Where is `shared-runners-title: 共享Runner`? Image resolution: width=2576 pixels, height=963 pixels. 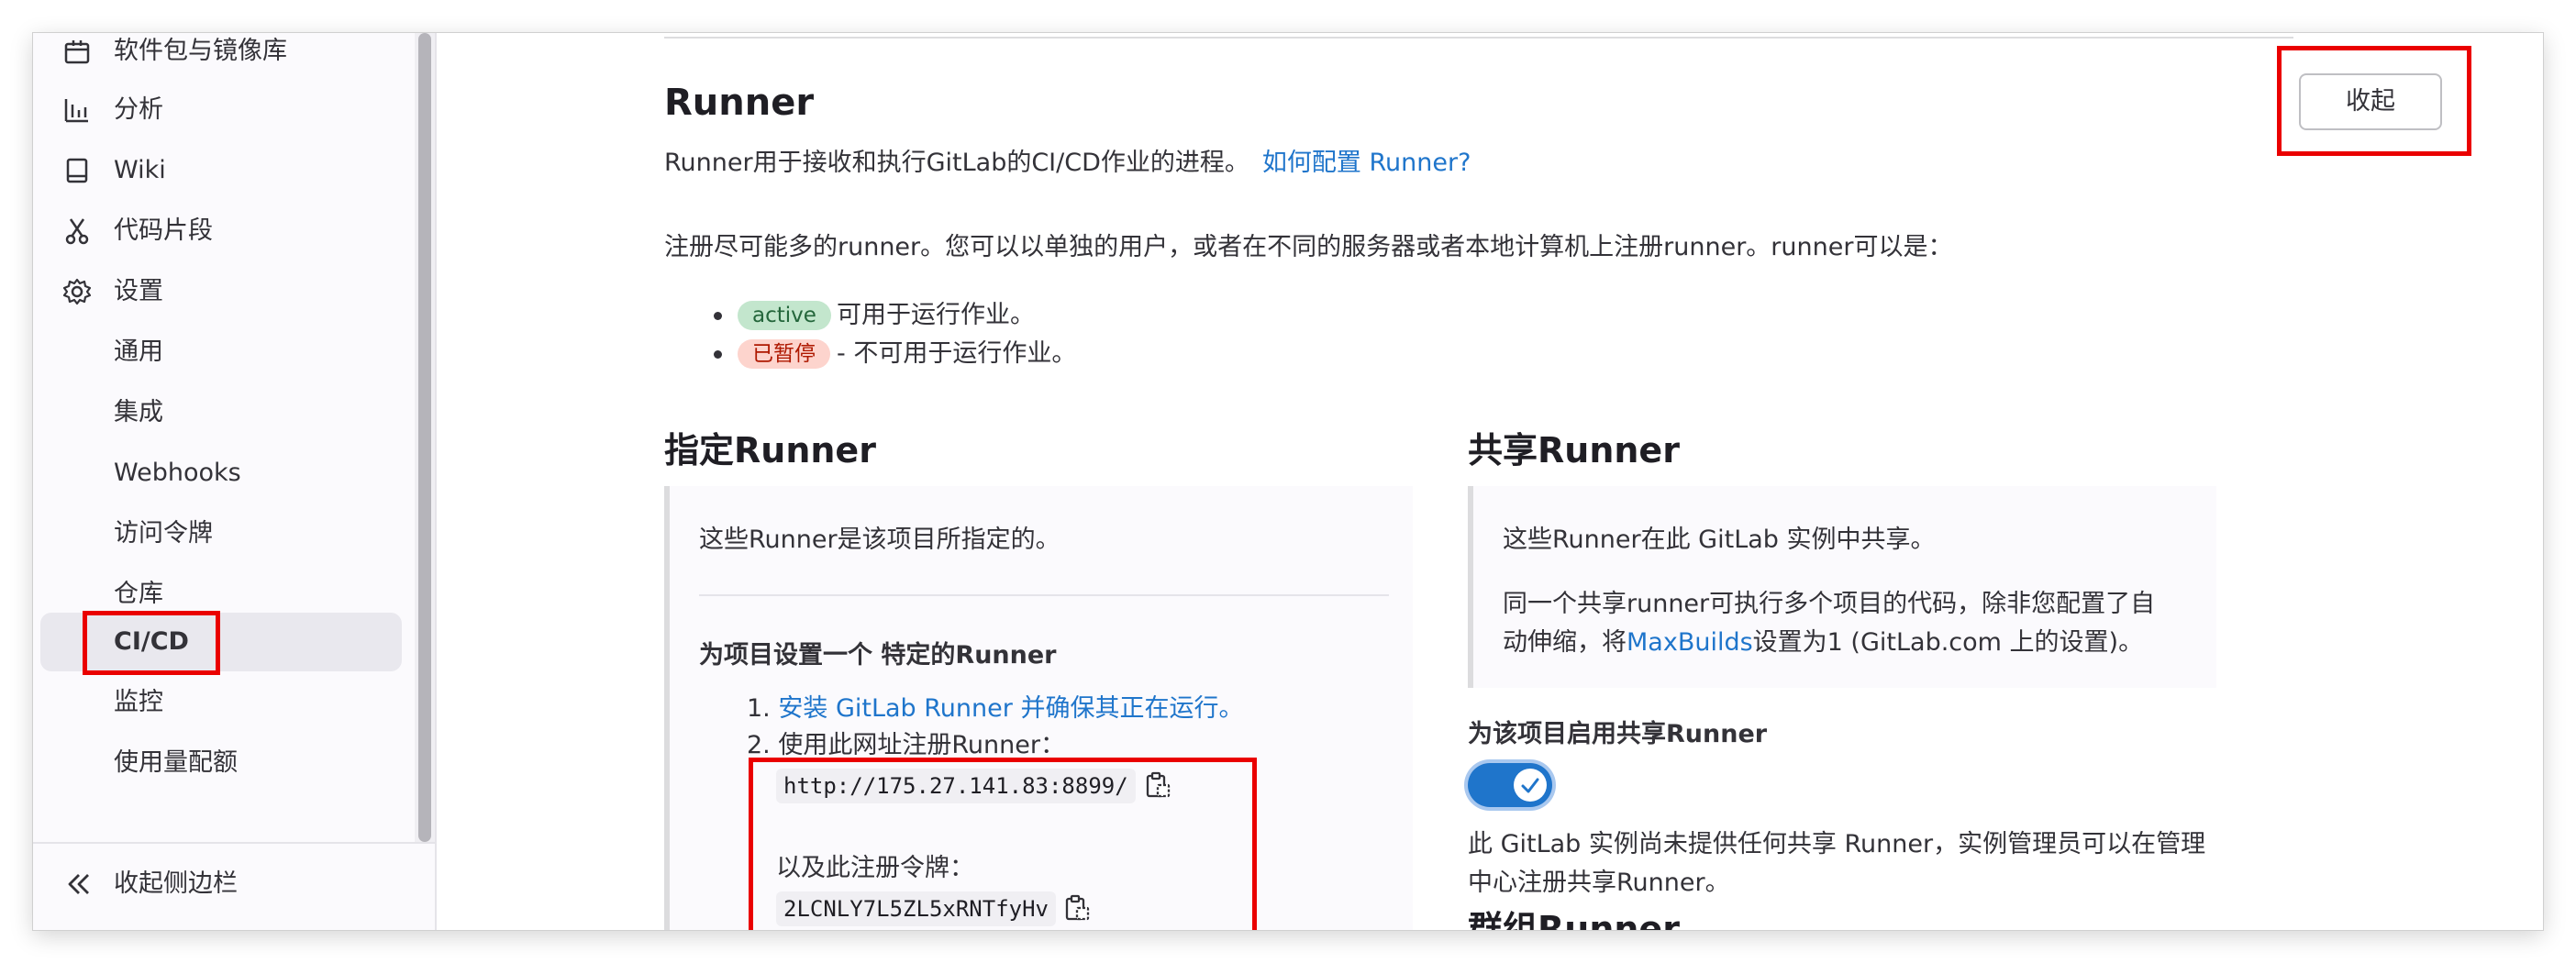 shared-runners-title: 共享Runner is located at coordinates (1574, 450).